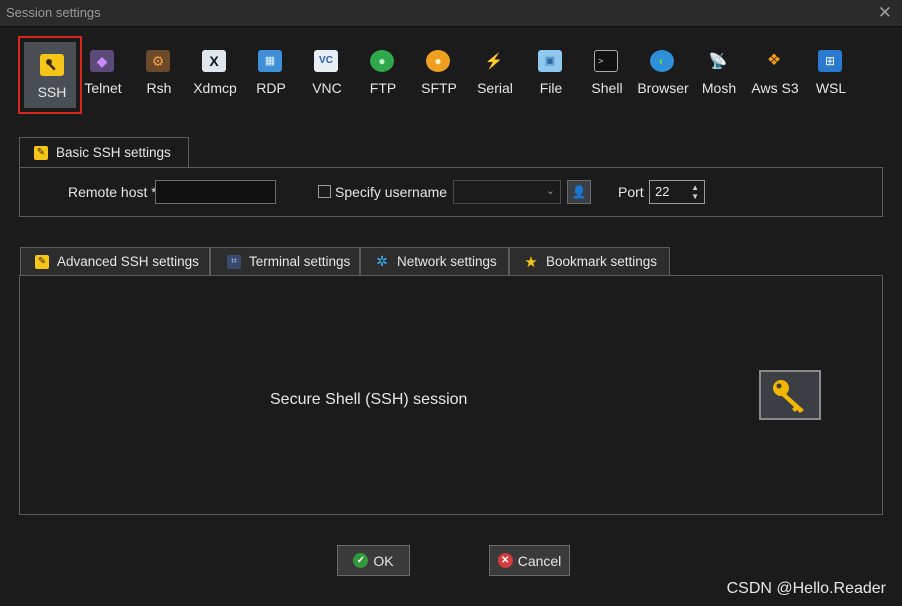  I want to click on mosh-icon: 📡, so click(718, 61).